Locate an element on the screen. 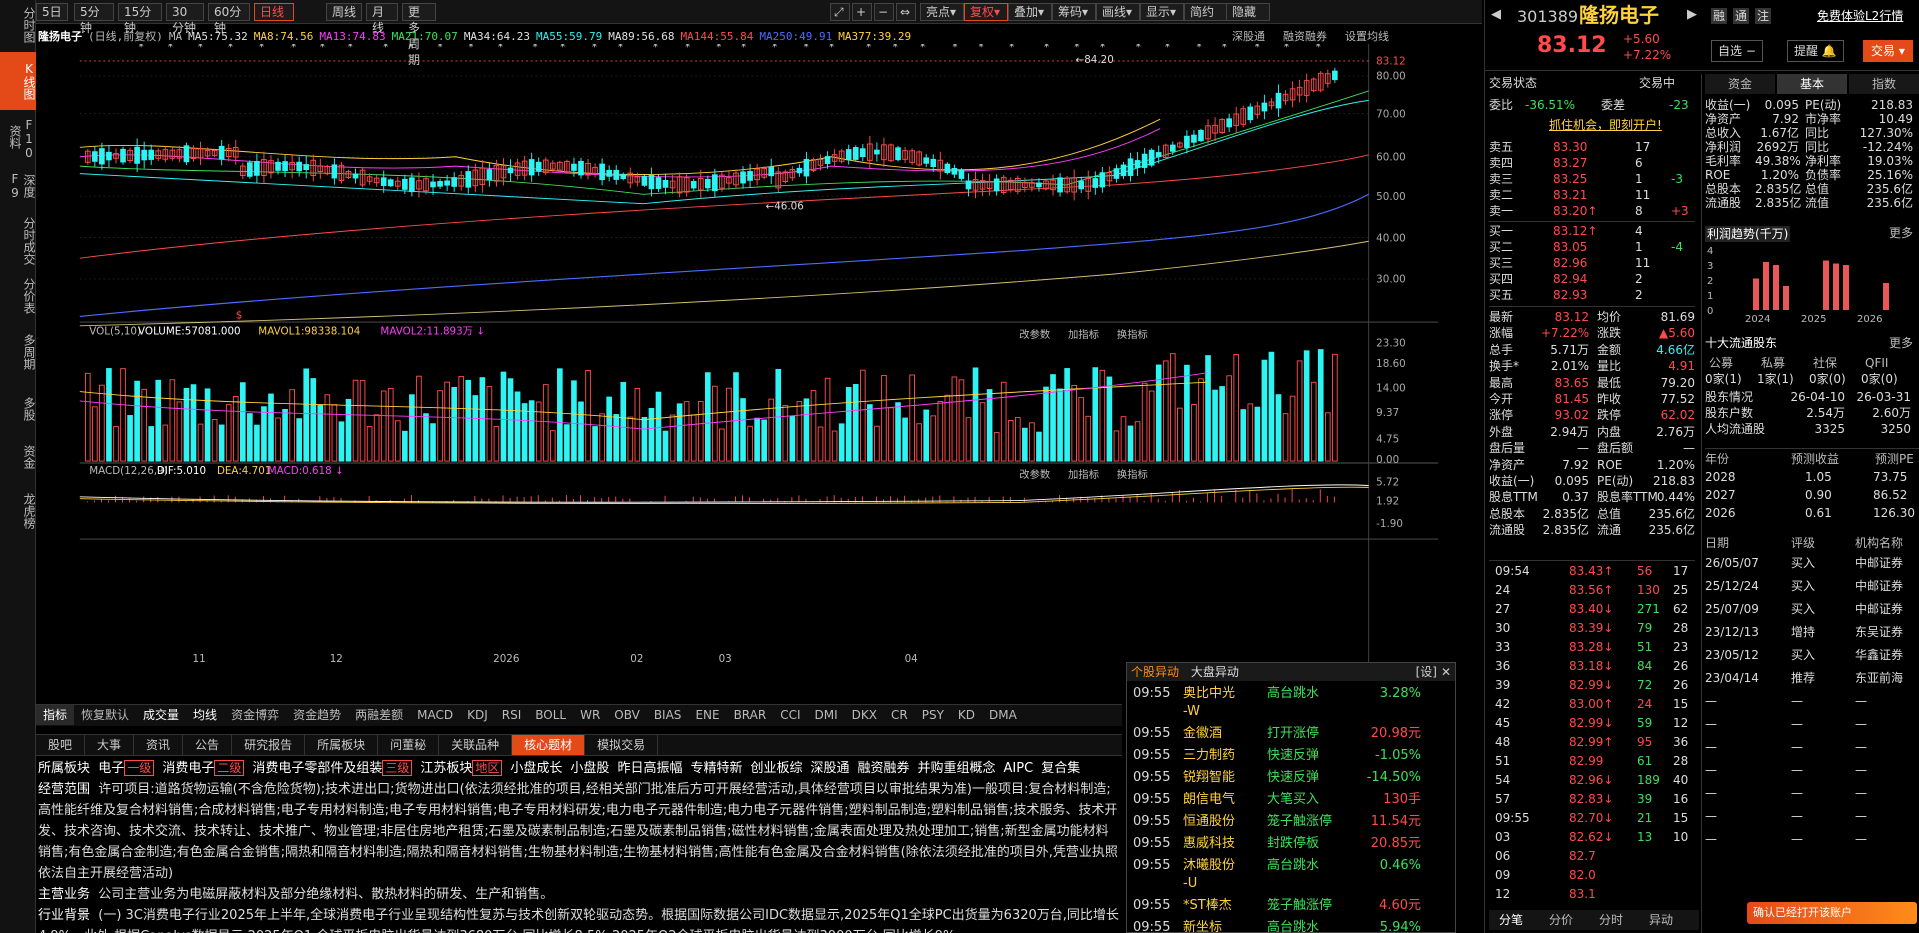  toolbar-icon: ⤢ is located at coordinates (840, 12).